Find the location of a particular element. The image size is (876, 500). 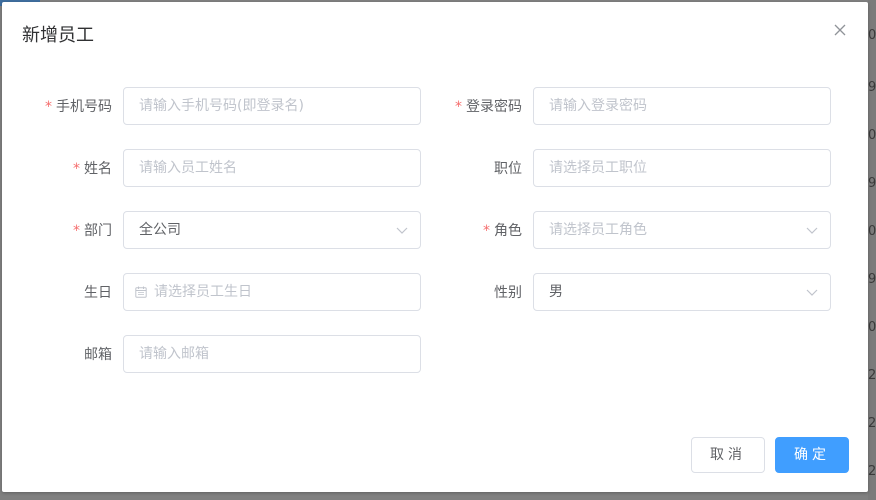

password-placeholder: 请输入登录密码 is located at coordinates (598, 106).